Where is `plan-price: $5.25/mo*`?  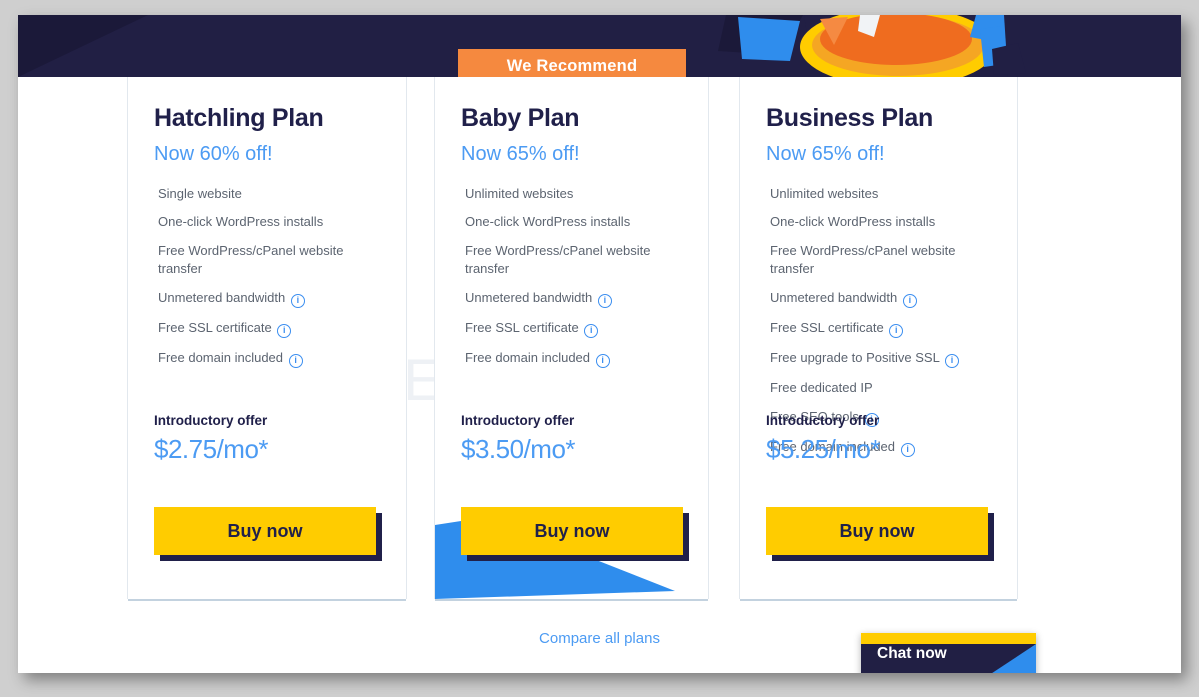 plan-price: $5.25/mo* is located at coordinates (823, 449).